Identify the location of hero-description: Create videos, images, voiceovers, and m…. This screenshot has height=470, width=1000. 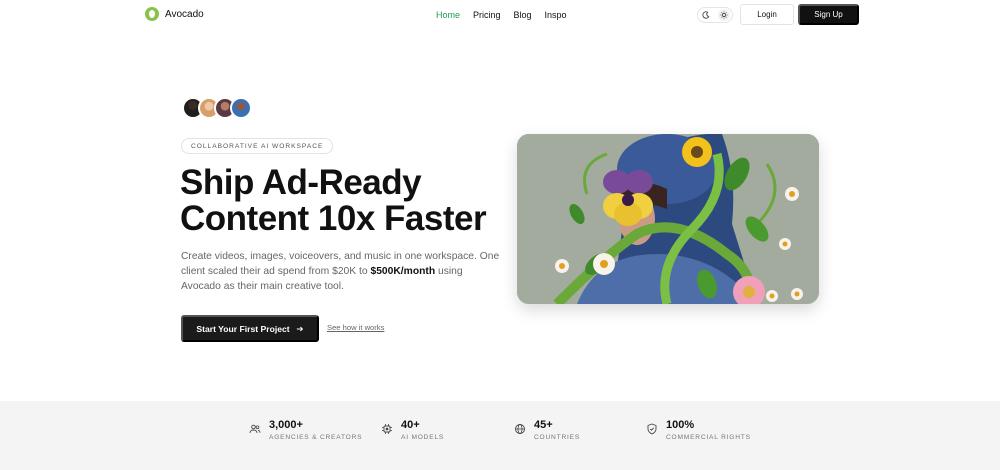
(341, 271).